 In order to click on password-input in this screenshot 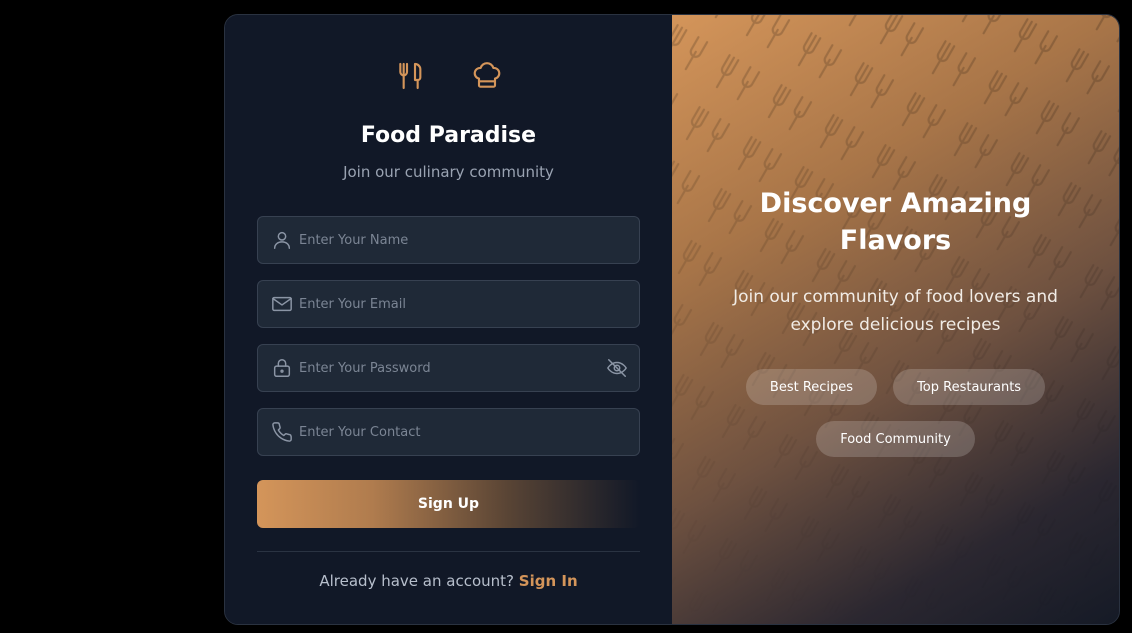, I will do `click(449, 368)`.